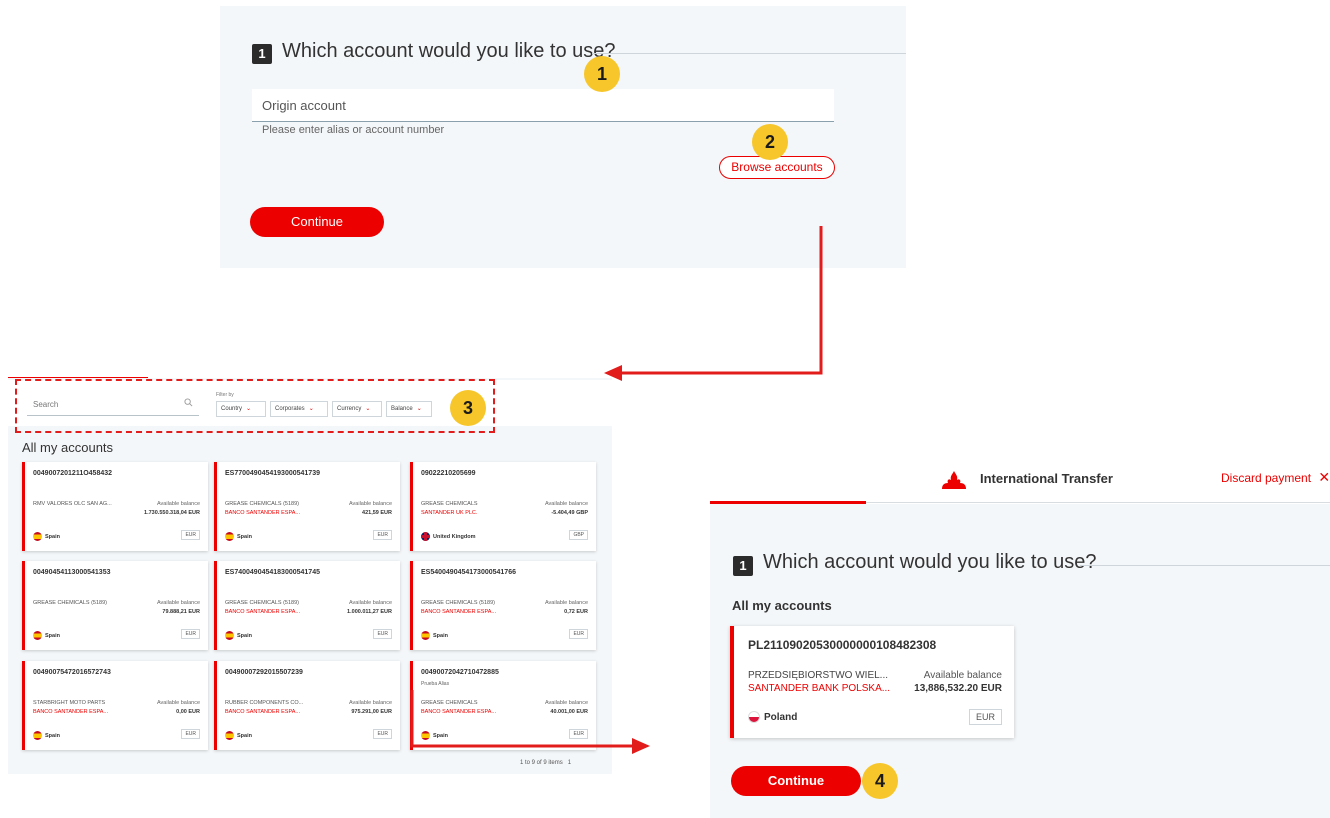 This screenshot has width=1330, height=818. I want to click on account-alias: Prueba Alias, so click(435, 684).